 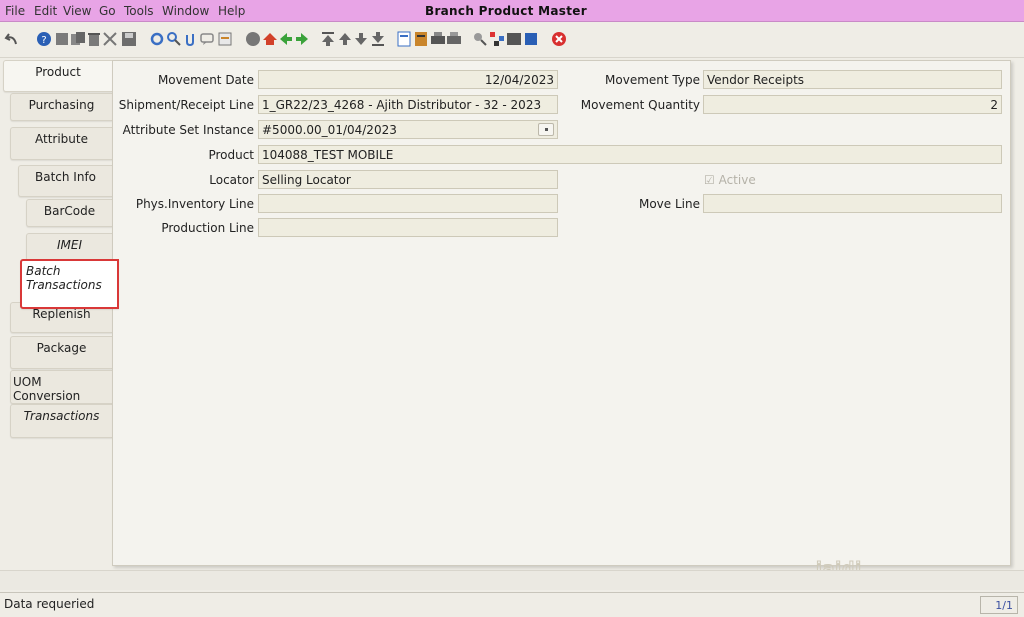 I want to click on active-label: Active, so click(x=737, y=180).